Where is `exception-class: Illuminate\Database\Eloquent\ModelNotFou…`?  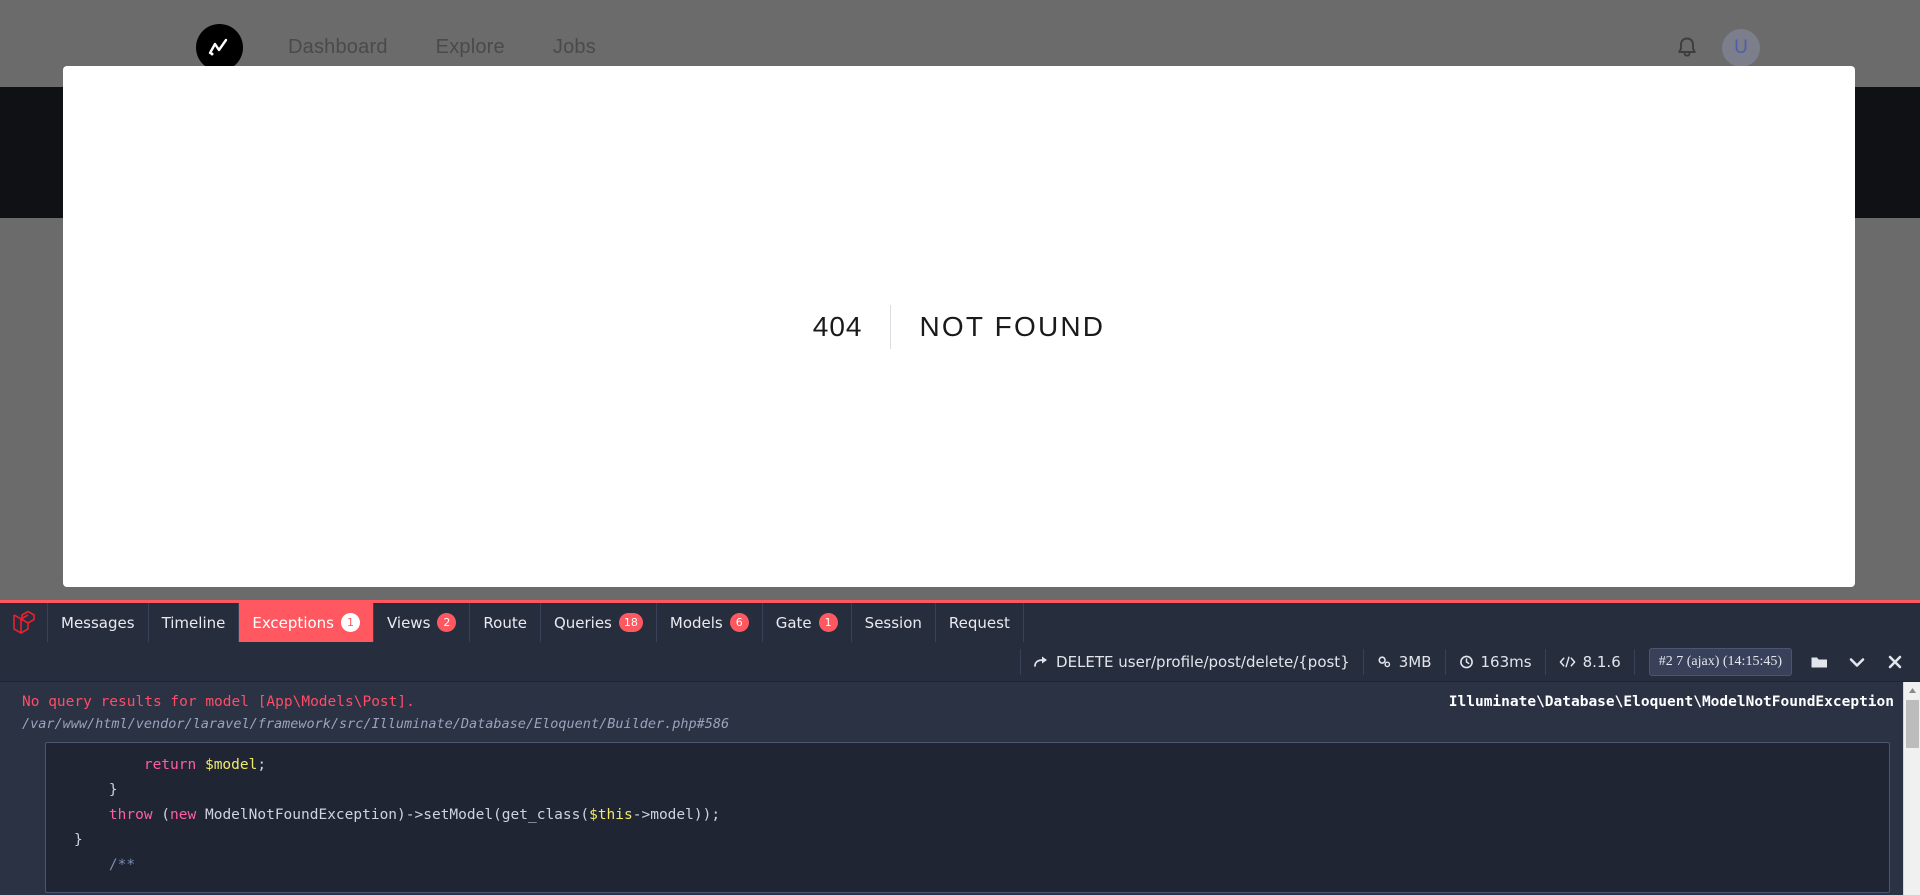
exception-class: Illuminate\Database\Eloquent\ModelNotFou… is located at coordinates (1671, 702).